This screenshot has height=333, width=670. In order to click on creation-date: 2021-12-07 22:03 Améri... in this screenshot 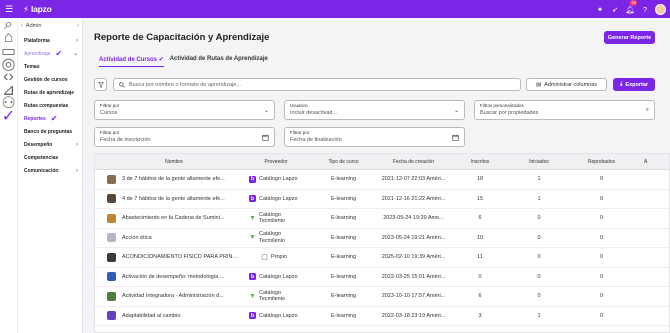, I will do `click(413, 179)`.